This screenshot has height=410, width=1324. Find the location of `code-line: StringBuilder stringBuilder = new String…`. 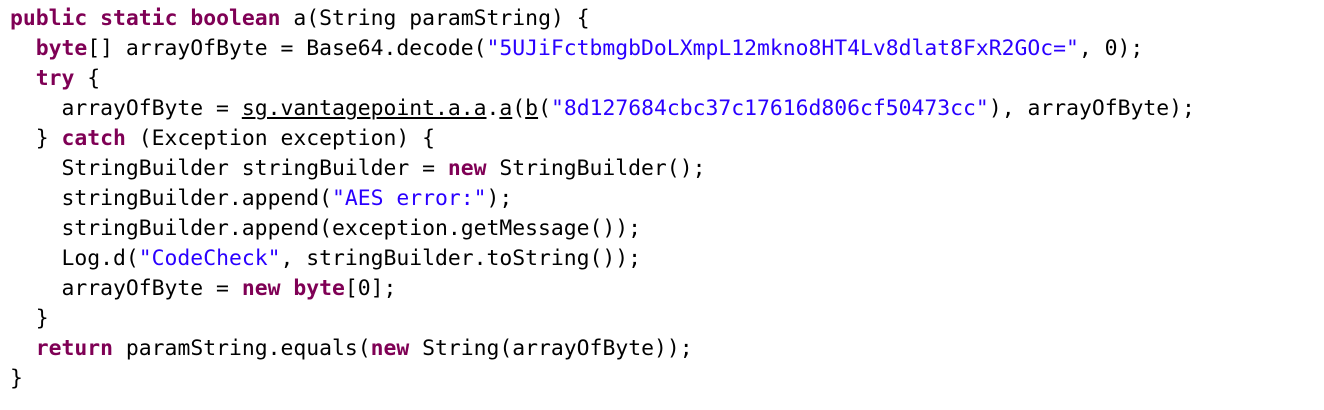

code-line: StringBuilder stringBuilder = new String… is located at coordinates (602, 169).